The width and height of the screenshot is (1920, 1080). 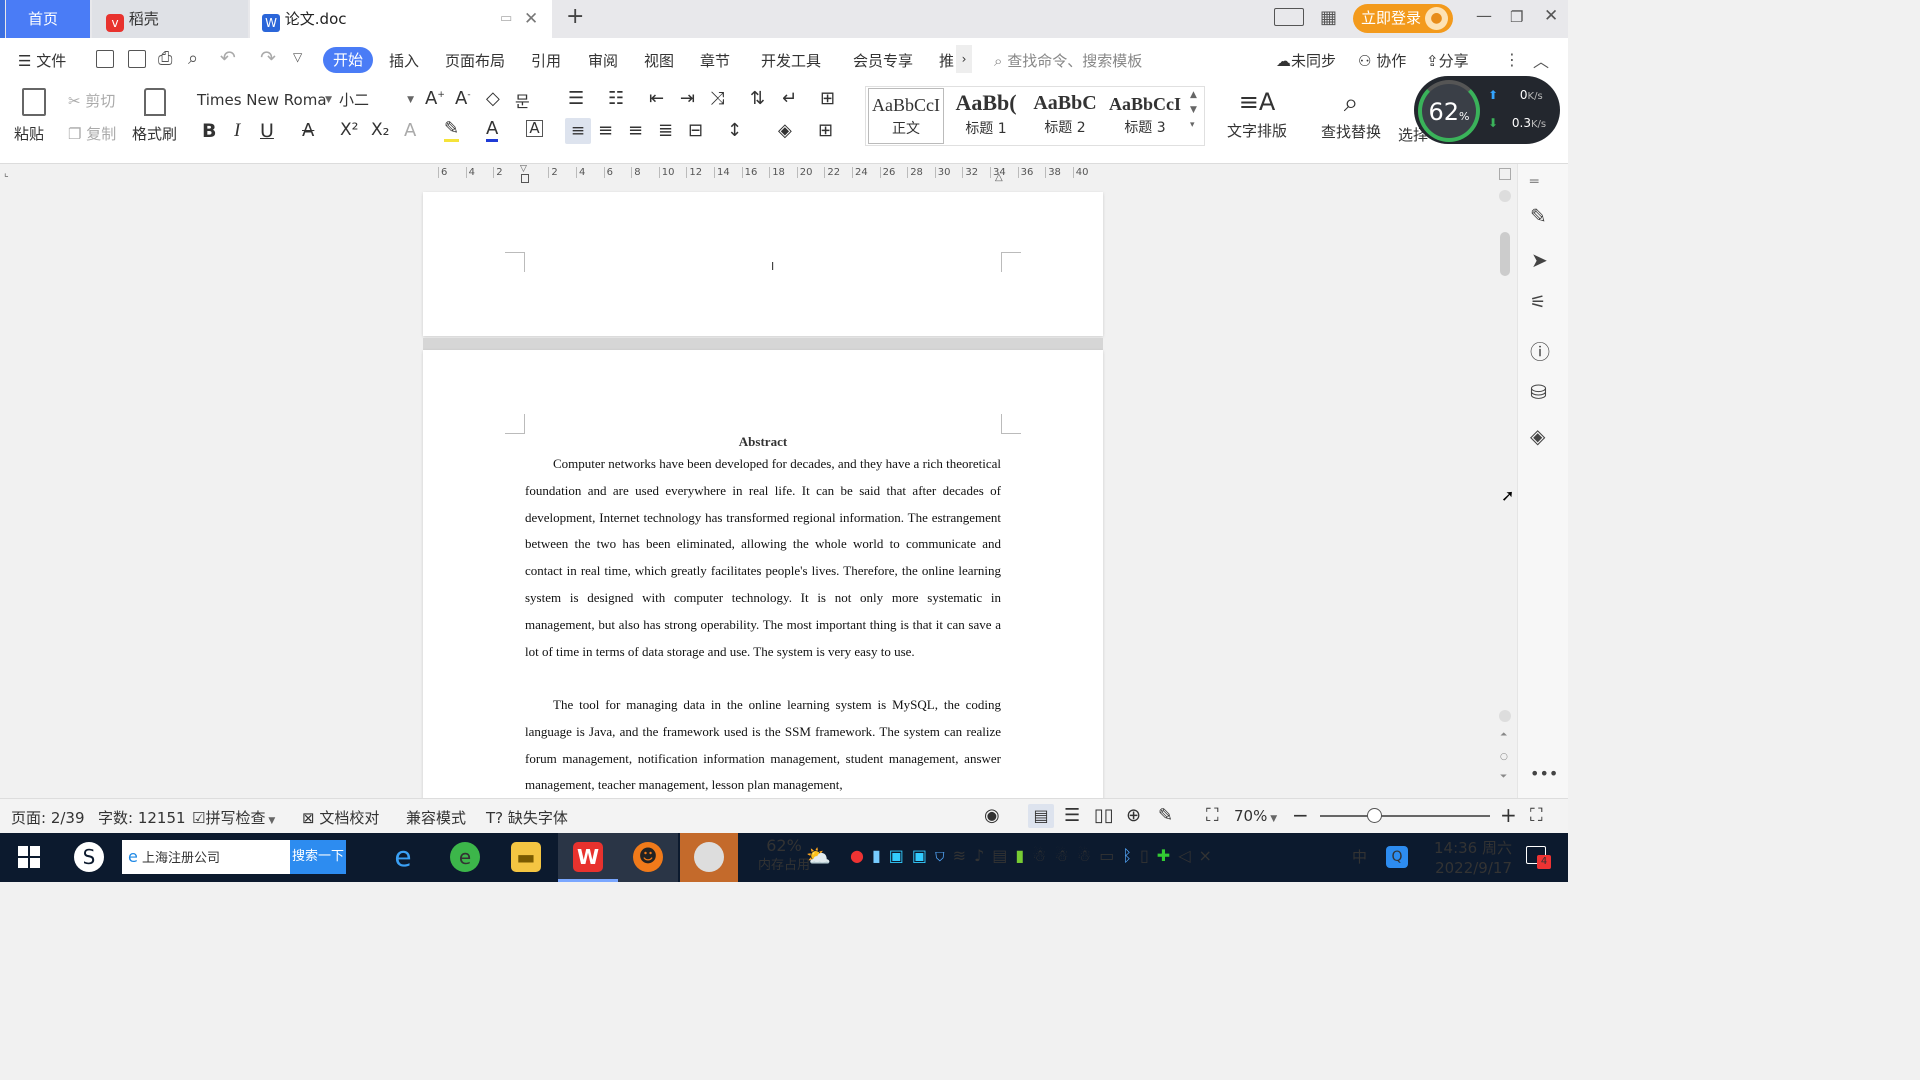 What do you see at coordinates (1193, 110) in the screenshot?
I see `style-scroll-icon: ▲ ▼ ▾` at bounding box center [1193, 110].